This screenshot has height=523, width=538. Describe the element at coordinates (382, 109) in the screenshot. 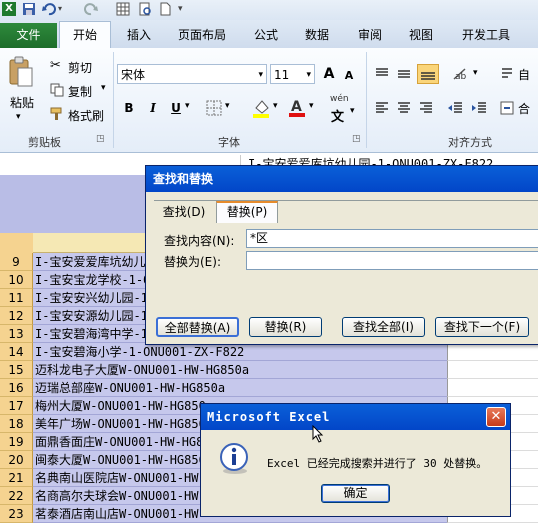

I see `align-left-icon` at that location.